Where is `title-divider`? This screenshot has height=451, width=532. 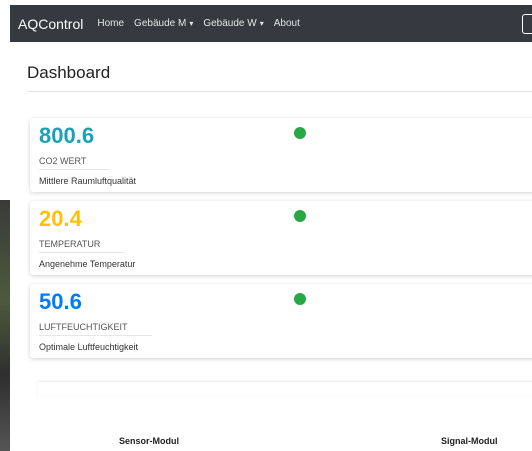
title-divider is located at coordinates (279, 91).